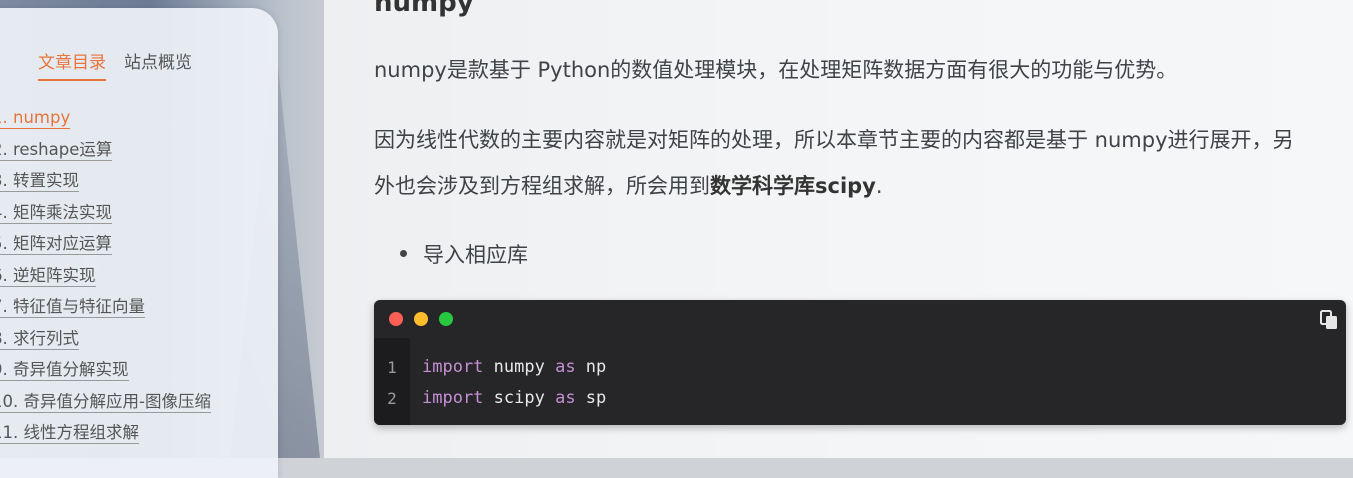 The width and height of the screenshot is (1353, 478). What do you see at coordinates (158, 64) in the screenshot?
I see `tab-site-overview: 站点概览` at bounding box center [158, 64].